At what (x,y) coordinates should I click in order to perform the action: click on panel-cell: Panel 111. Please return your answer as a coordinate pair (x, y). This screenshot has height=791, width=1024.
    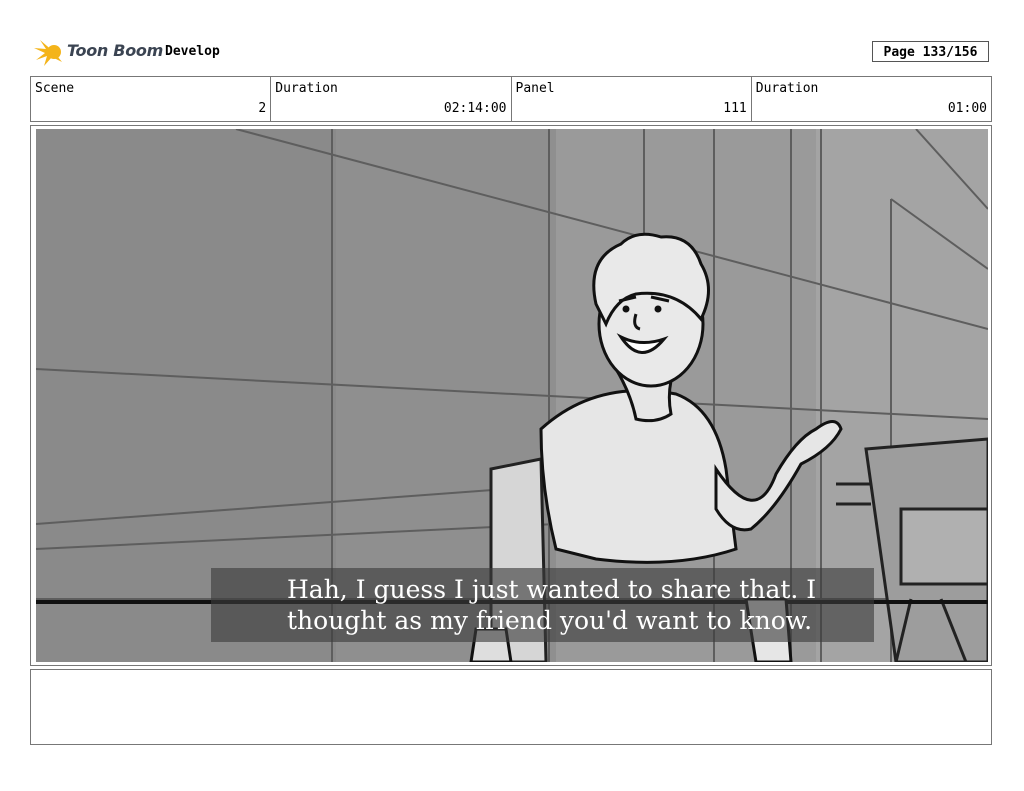
    Looking at the image, I should click on (632, 99).